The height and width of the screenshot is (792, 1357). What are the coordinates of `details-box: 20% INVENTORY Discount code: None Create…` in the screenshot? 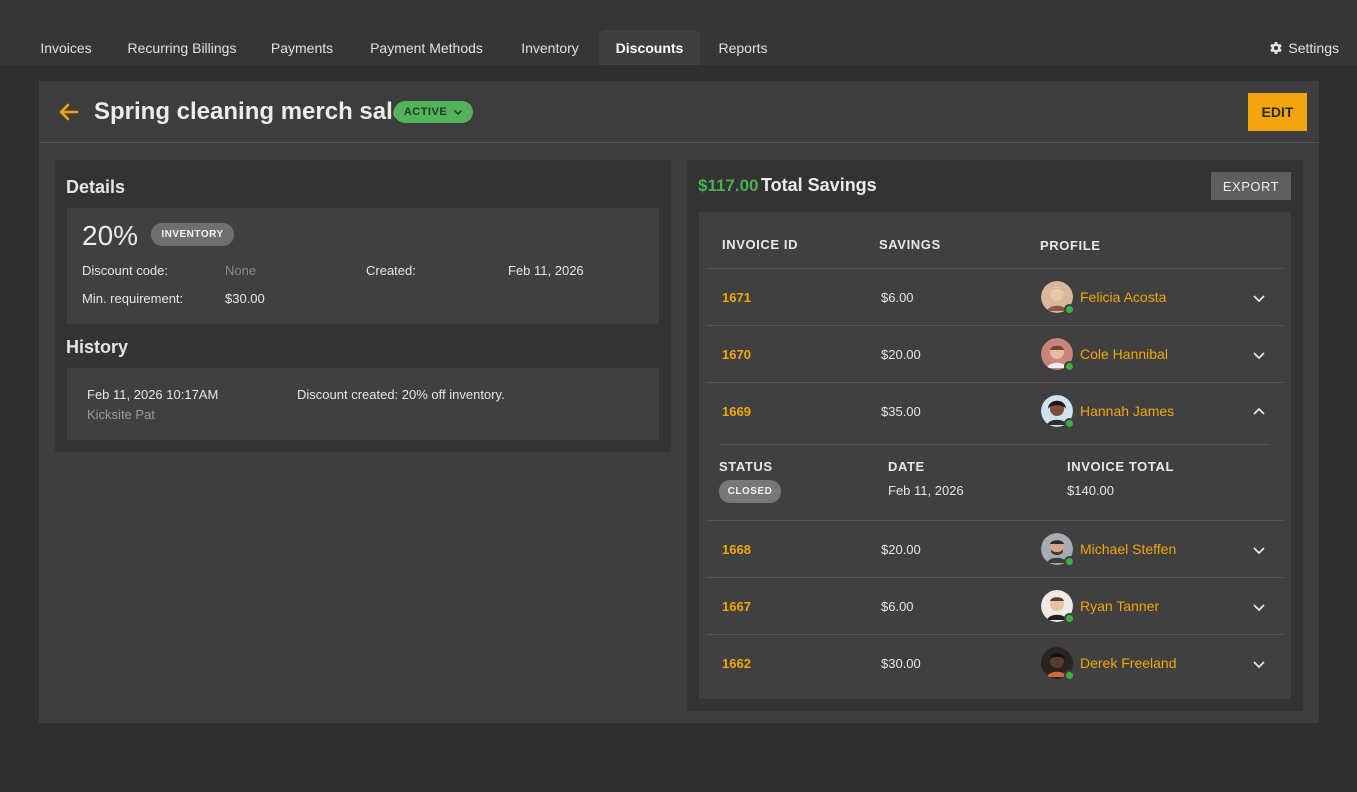 It's located at (363, 266).